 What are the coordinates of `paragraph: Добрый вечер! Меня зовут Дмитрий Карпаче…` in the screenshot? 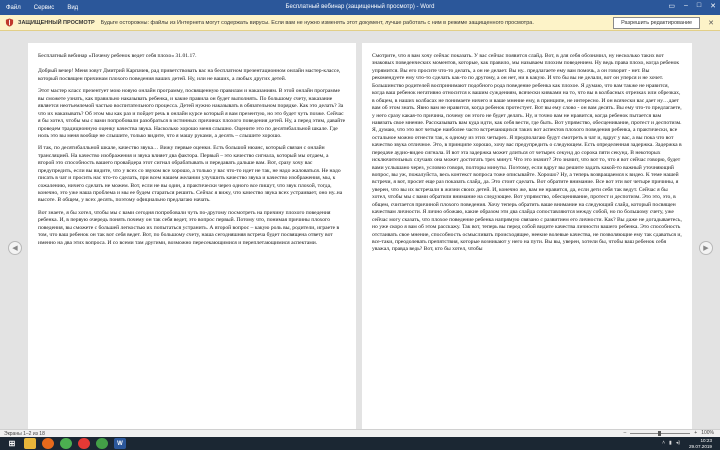 It's located at (189, 75).